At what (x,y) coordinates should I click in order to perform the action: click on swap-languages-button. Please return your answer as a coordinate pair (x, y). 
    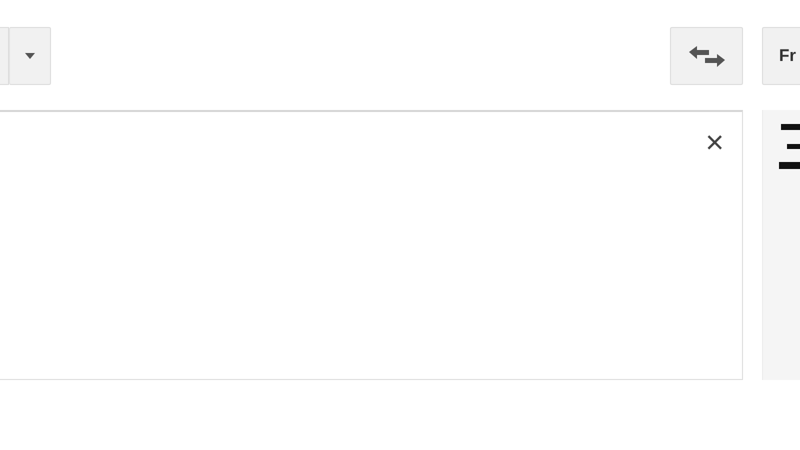
    Looking at the image, I should click on (706, 56).